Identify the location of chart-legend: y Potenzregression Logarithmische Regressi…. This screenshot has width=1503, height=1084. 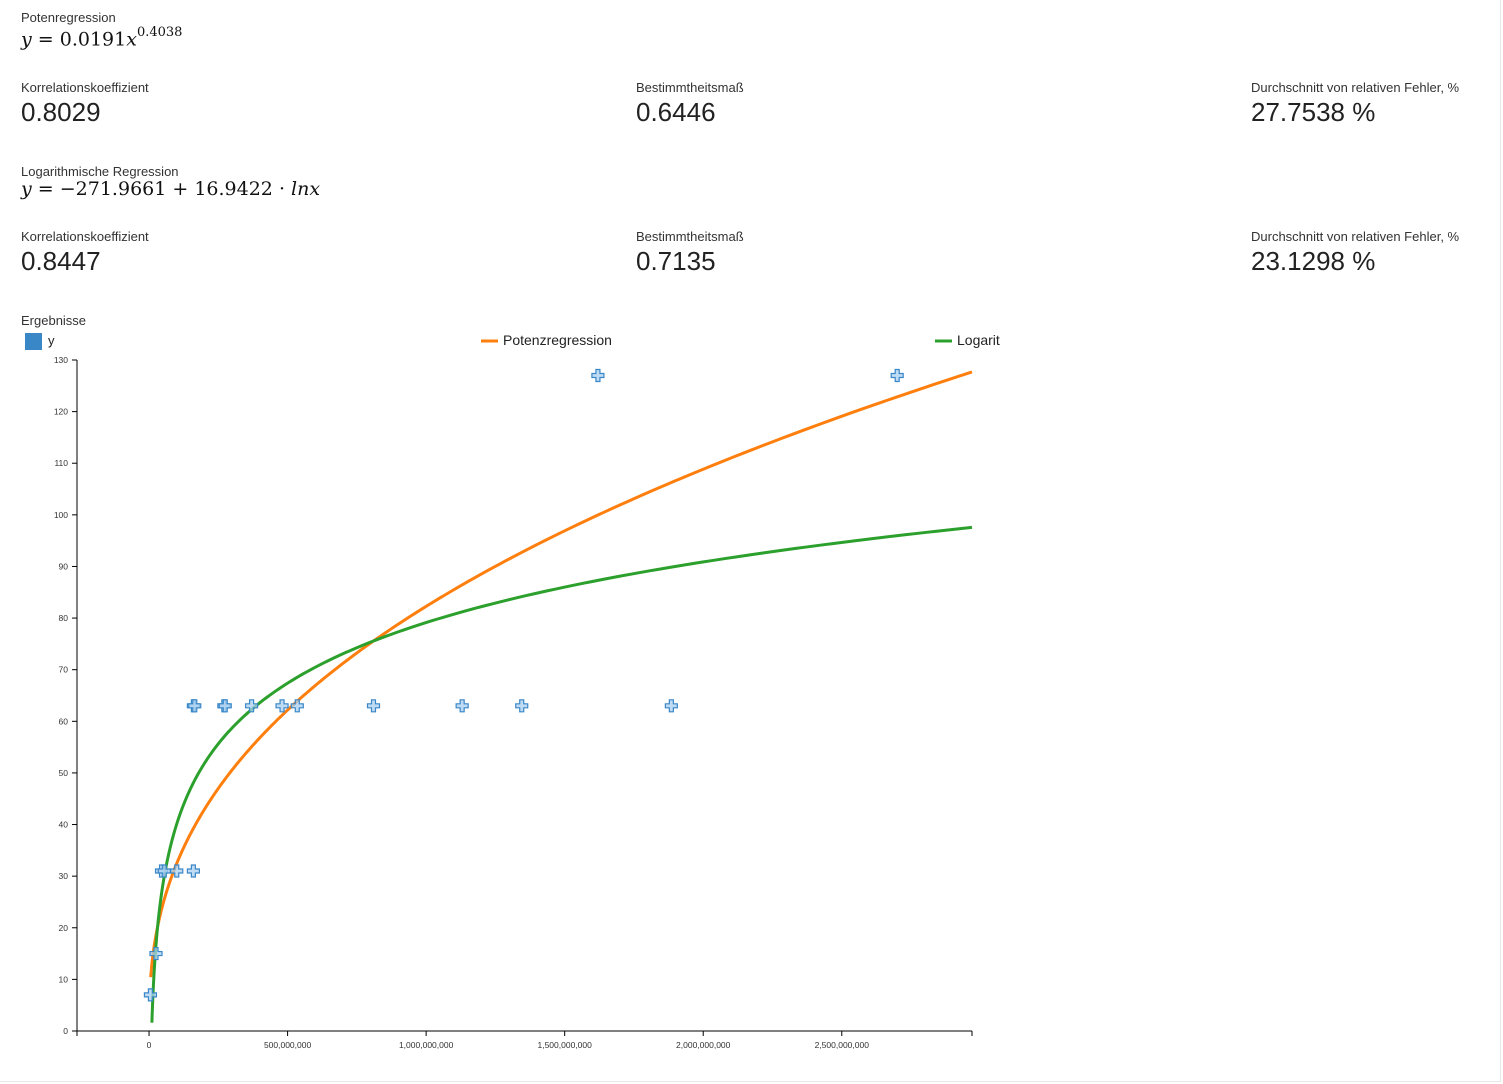
(512, 341).